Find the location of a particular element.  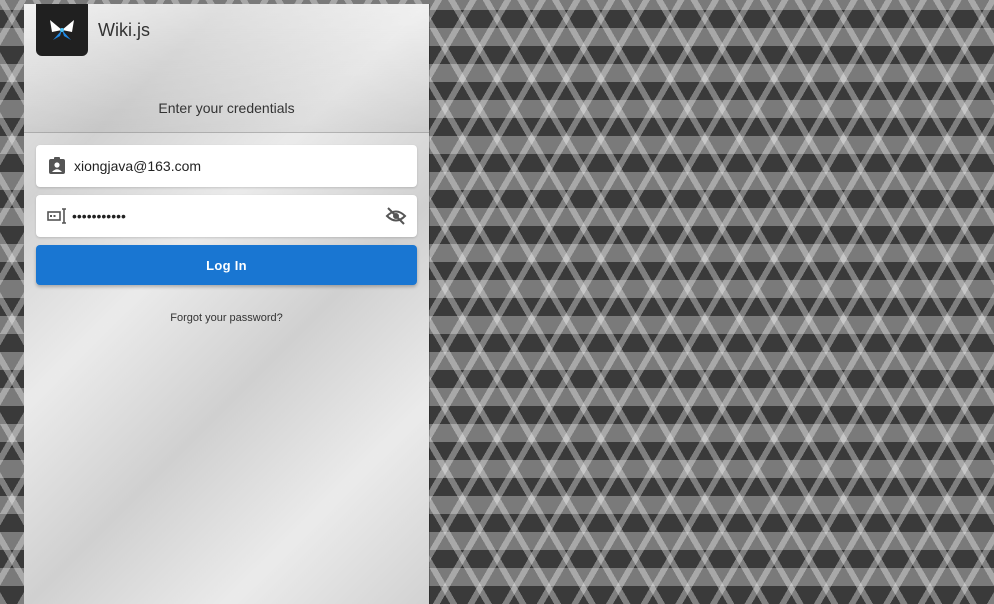

login-header: Wiki.js Enter your credentials is located at coordinates (226, 68).